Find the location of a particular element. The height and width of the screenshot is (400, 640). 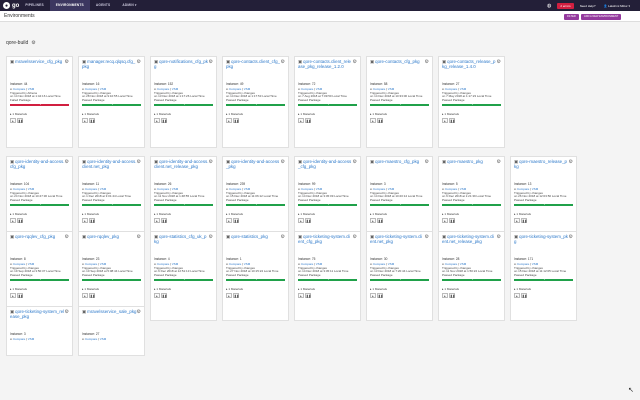

nav-agents: AGENTS is located at coordinates (103, 5).